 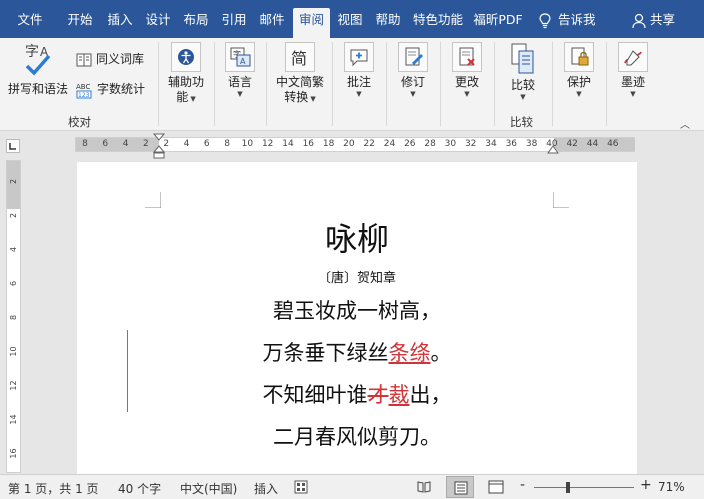 What do you see at coordinates (633, 70) in the screenshot?
I see `ink-button: 墨迹 ▼` at bounding box center [633, 70].